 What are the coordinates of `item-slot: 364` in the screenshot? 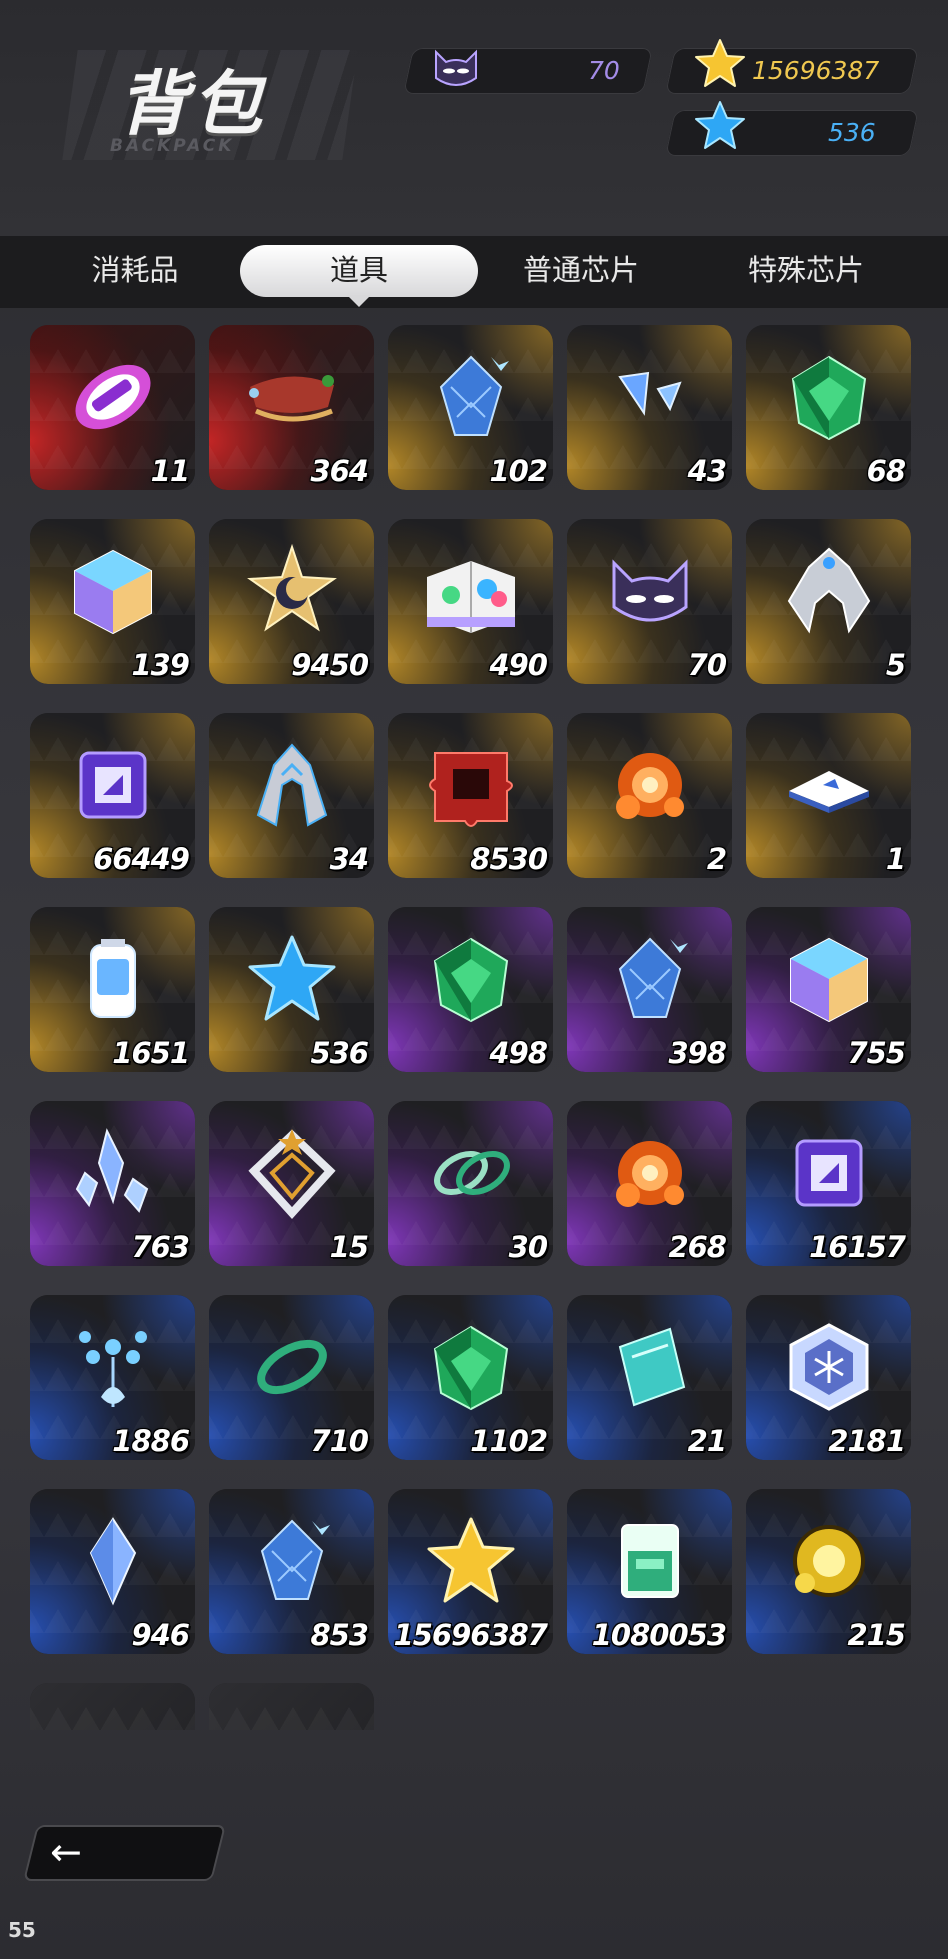 It's located at (291, 407).